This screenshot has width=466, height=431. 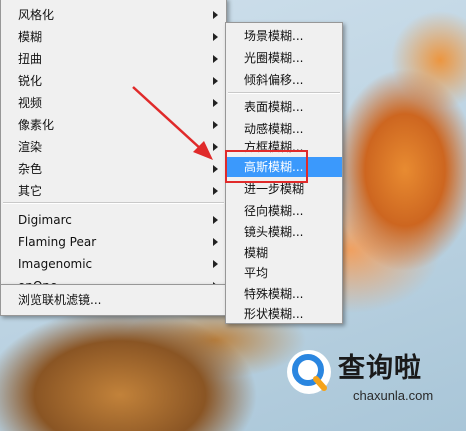 I want to click on magnifier-logo-icon, so click(x=309, y=372).